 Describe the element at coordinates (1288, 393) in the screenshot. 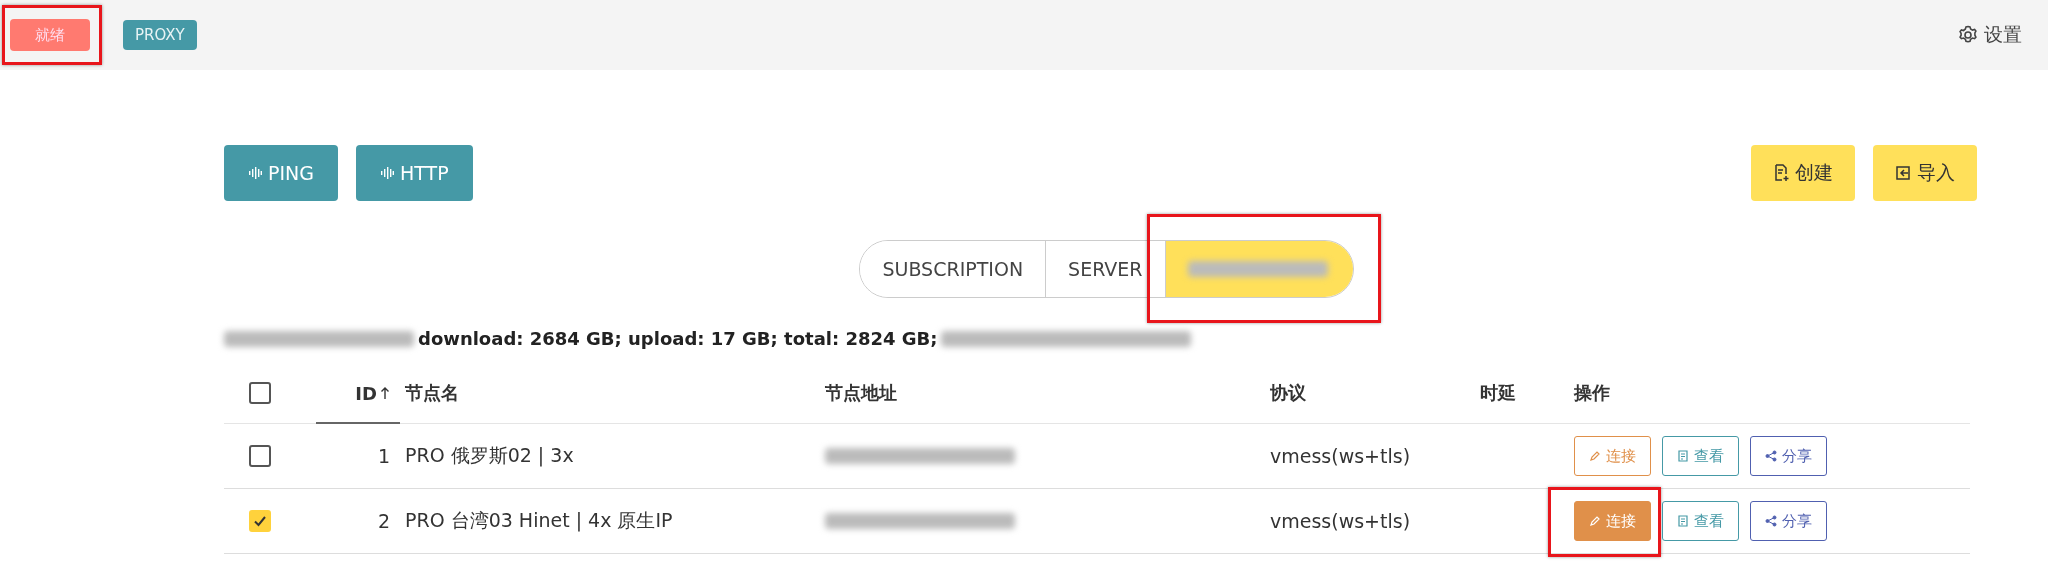

I see `column-header: 协议` at that location.